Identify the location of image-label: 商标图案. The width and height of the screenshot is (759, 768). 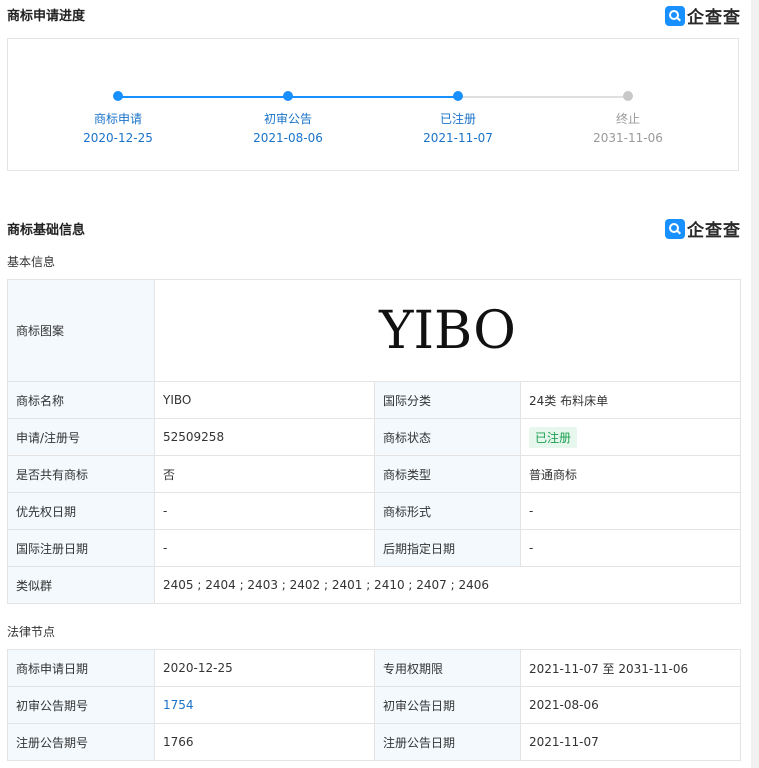
(81, 330).